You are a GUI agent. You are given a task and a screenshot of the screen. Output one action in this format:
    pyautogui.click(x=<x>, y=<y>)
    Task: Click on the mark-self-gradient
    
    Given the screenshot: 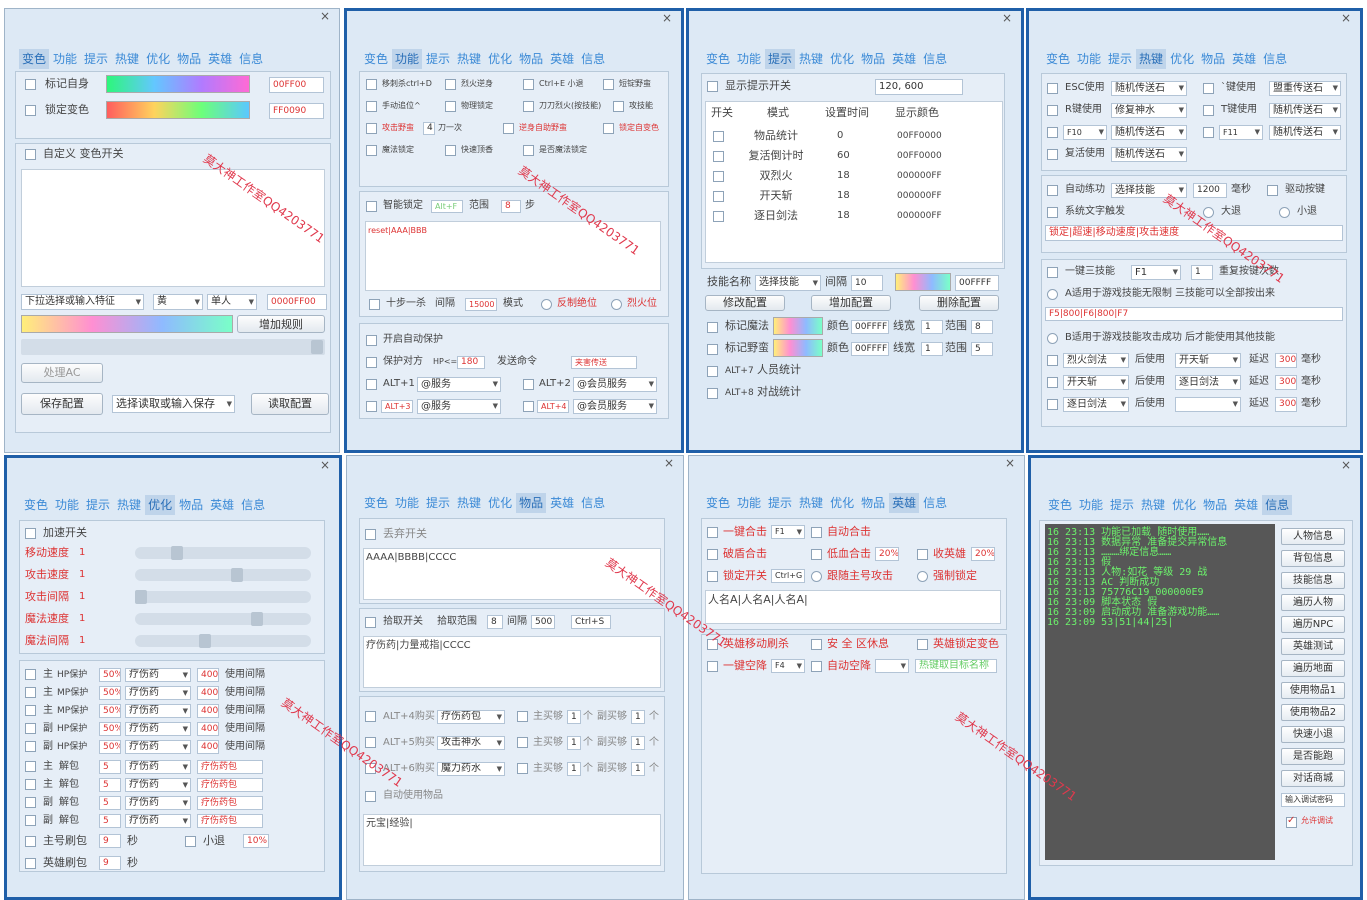 What is the action you would take?
    pyautogui.click(x=178, y=84)
    